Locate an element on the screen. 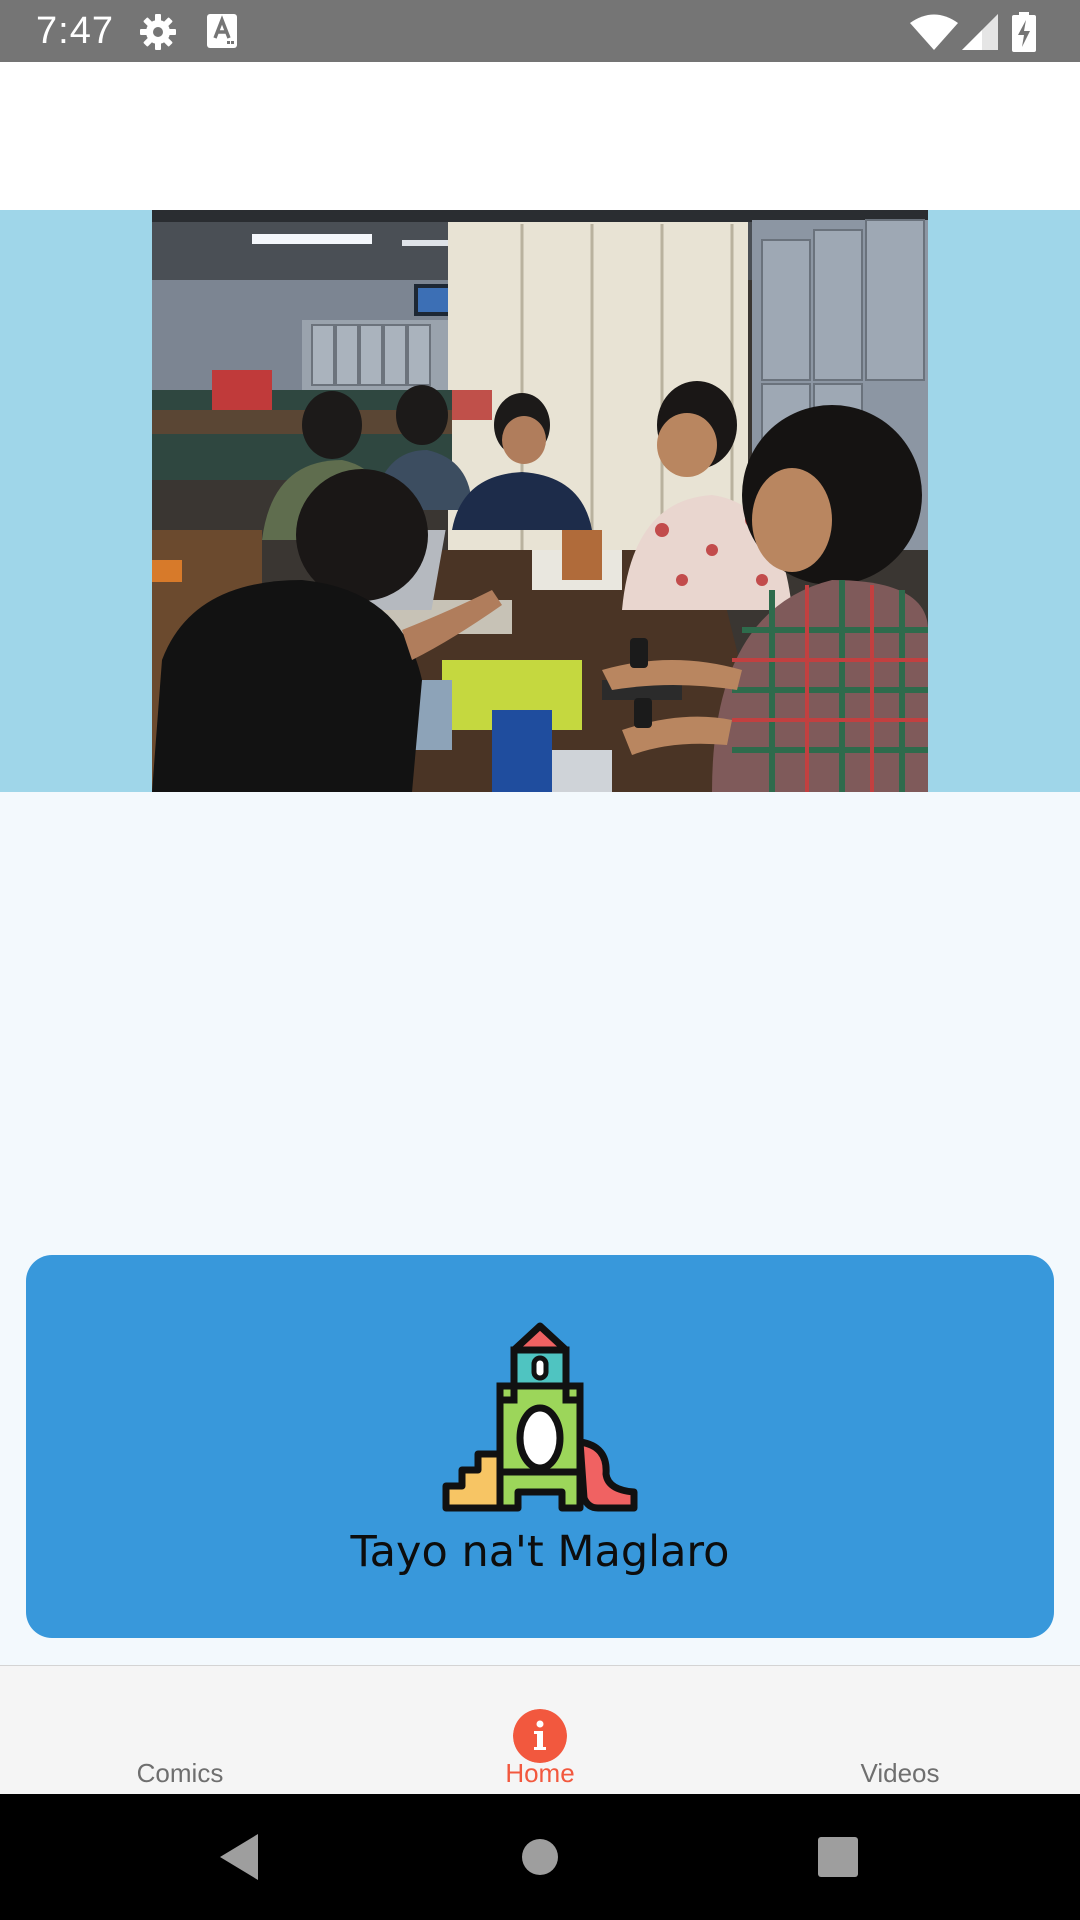 Image resolution: width=1080 pixels, height=1920 pixels. nav-videos-label: Videos is located at coordinates (900, 1773).